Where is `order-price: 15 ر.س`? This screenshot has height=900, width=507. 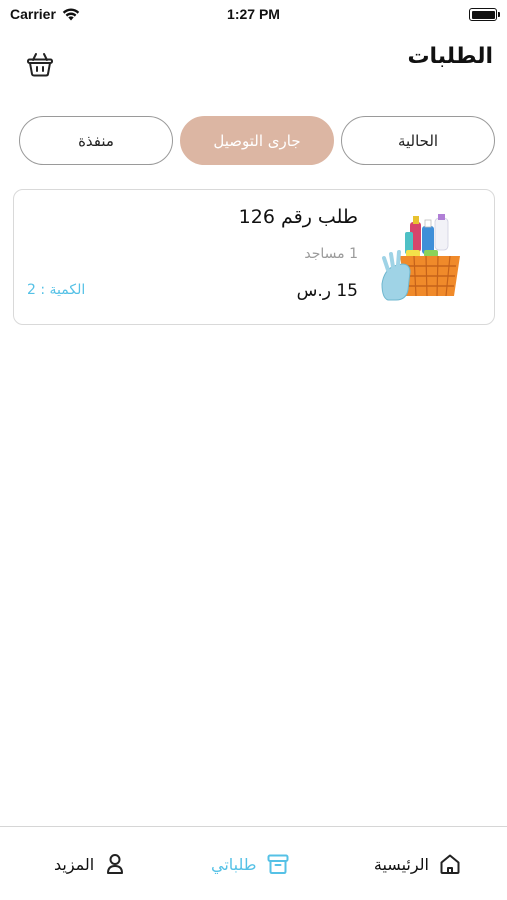 order-price: 15 ر.س is located at coordinates (327, 291).